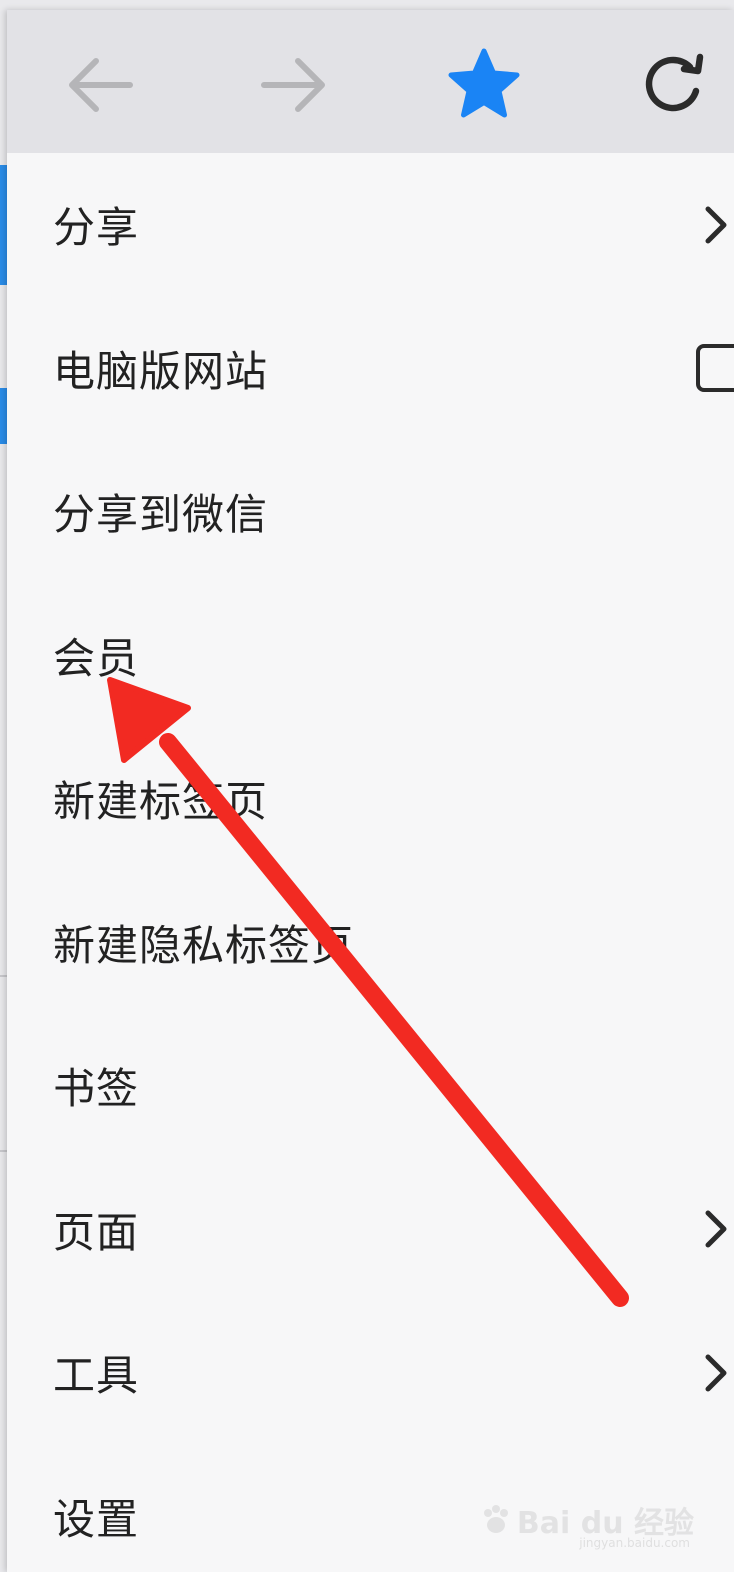  I want to click on menu-item-share: 分享, so click(370, 225).